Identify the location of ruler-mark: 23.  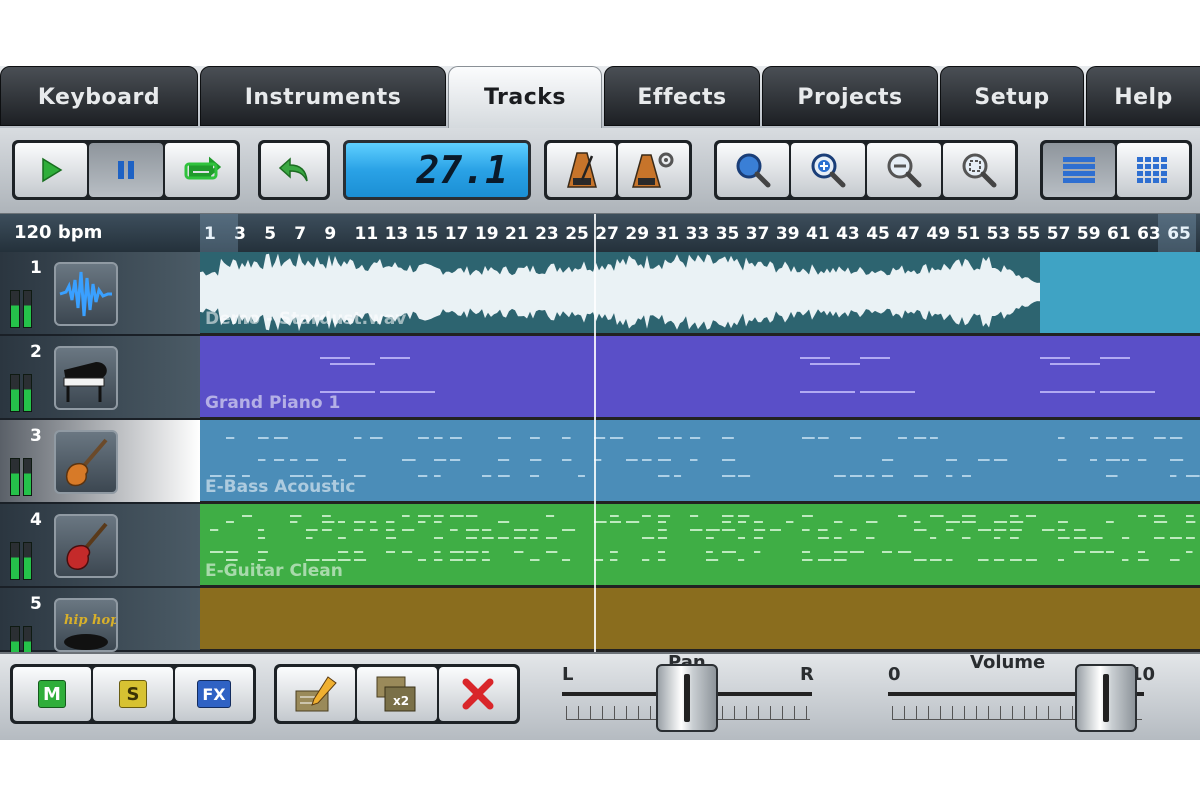
(547, 234).